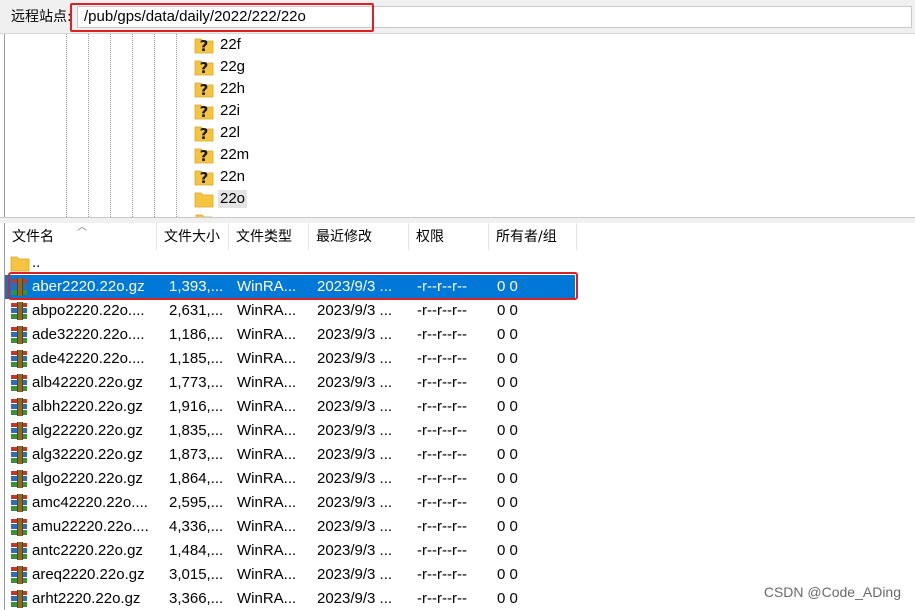  I want to click on tree-item-label: 22m, so click(235, 154).